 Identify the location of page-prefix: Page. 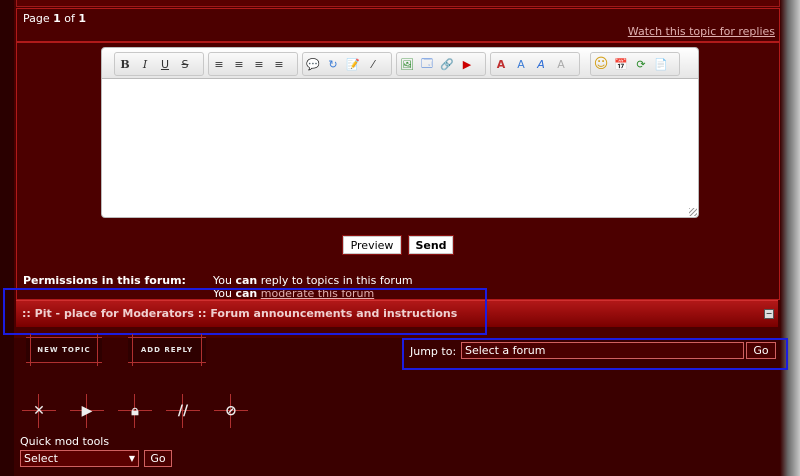
(38, 18).